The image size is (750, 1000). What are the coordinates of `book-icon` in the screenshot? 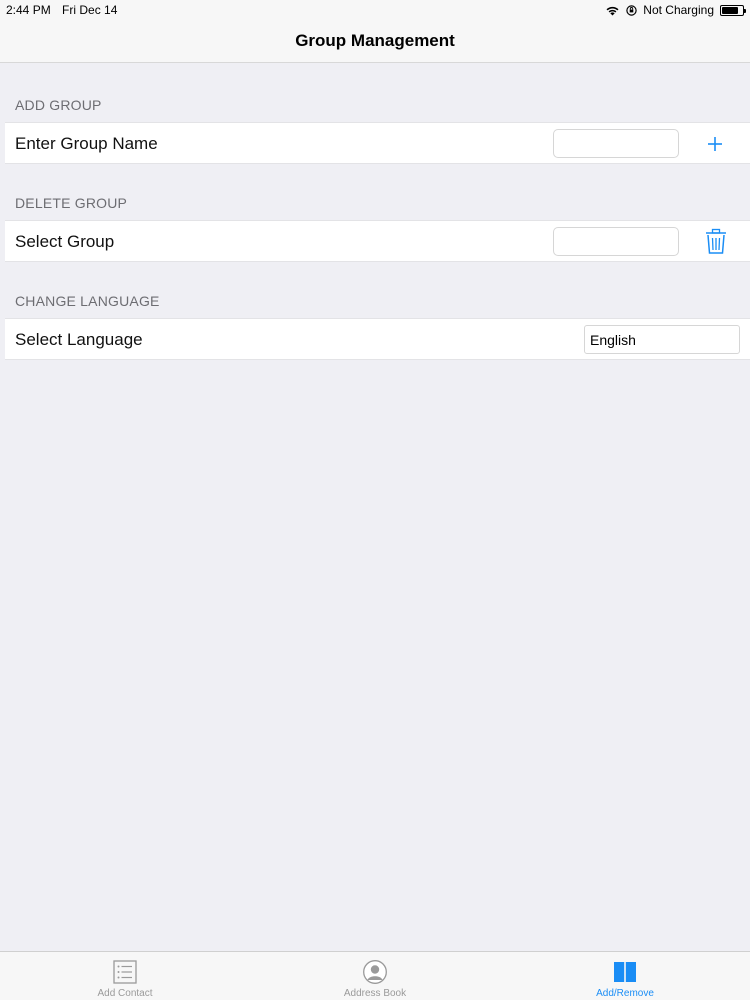 It's located at (625, 972).